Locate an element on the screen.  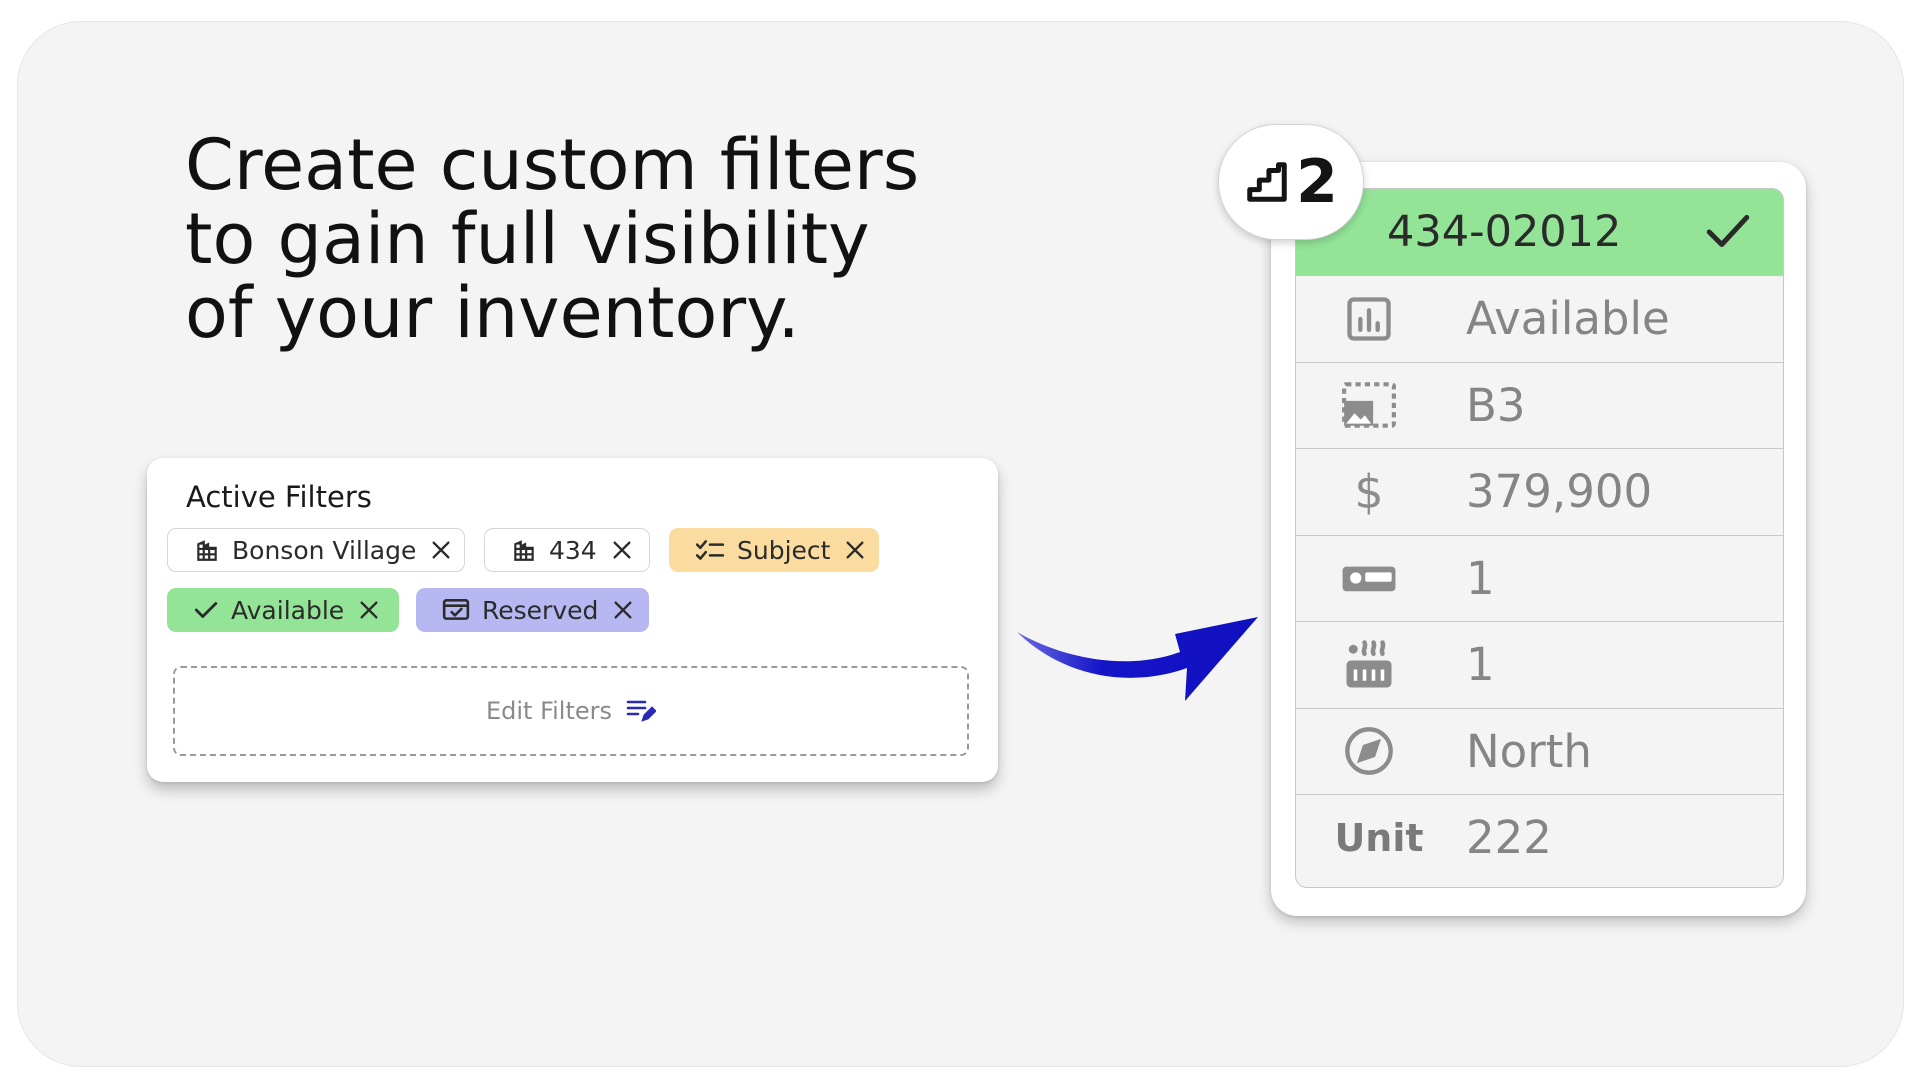
edit-filters-button: Edit Filters is located at coordinates (571, 711).